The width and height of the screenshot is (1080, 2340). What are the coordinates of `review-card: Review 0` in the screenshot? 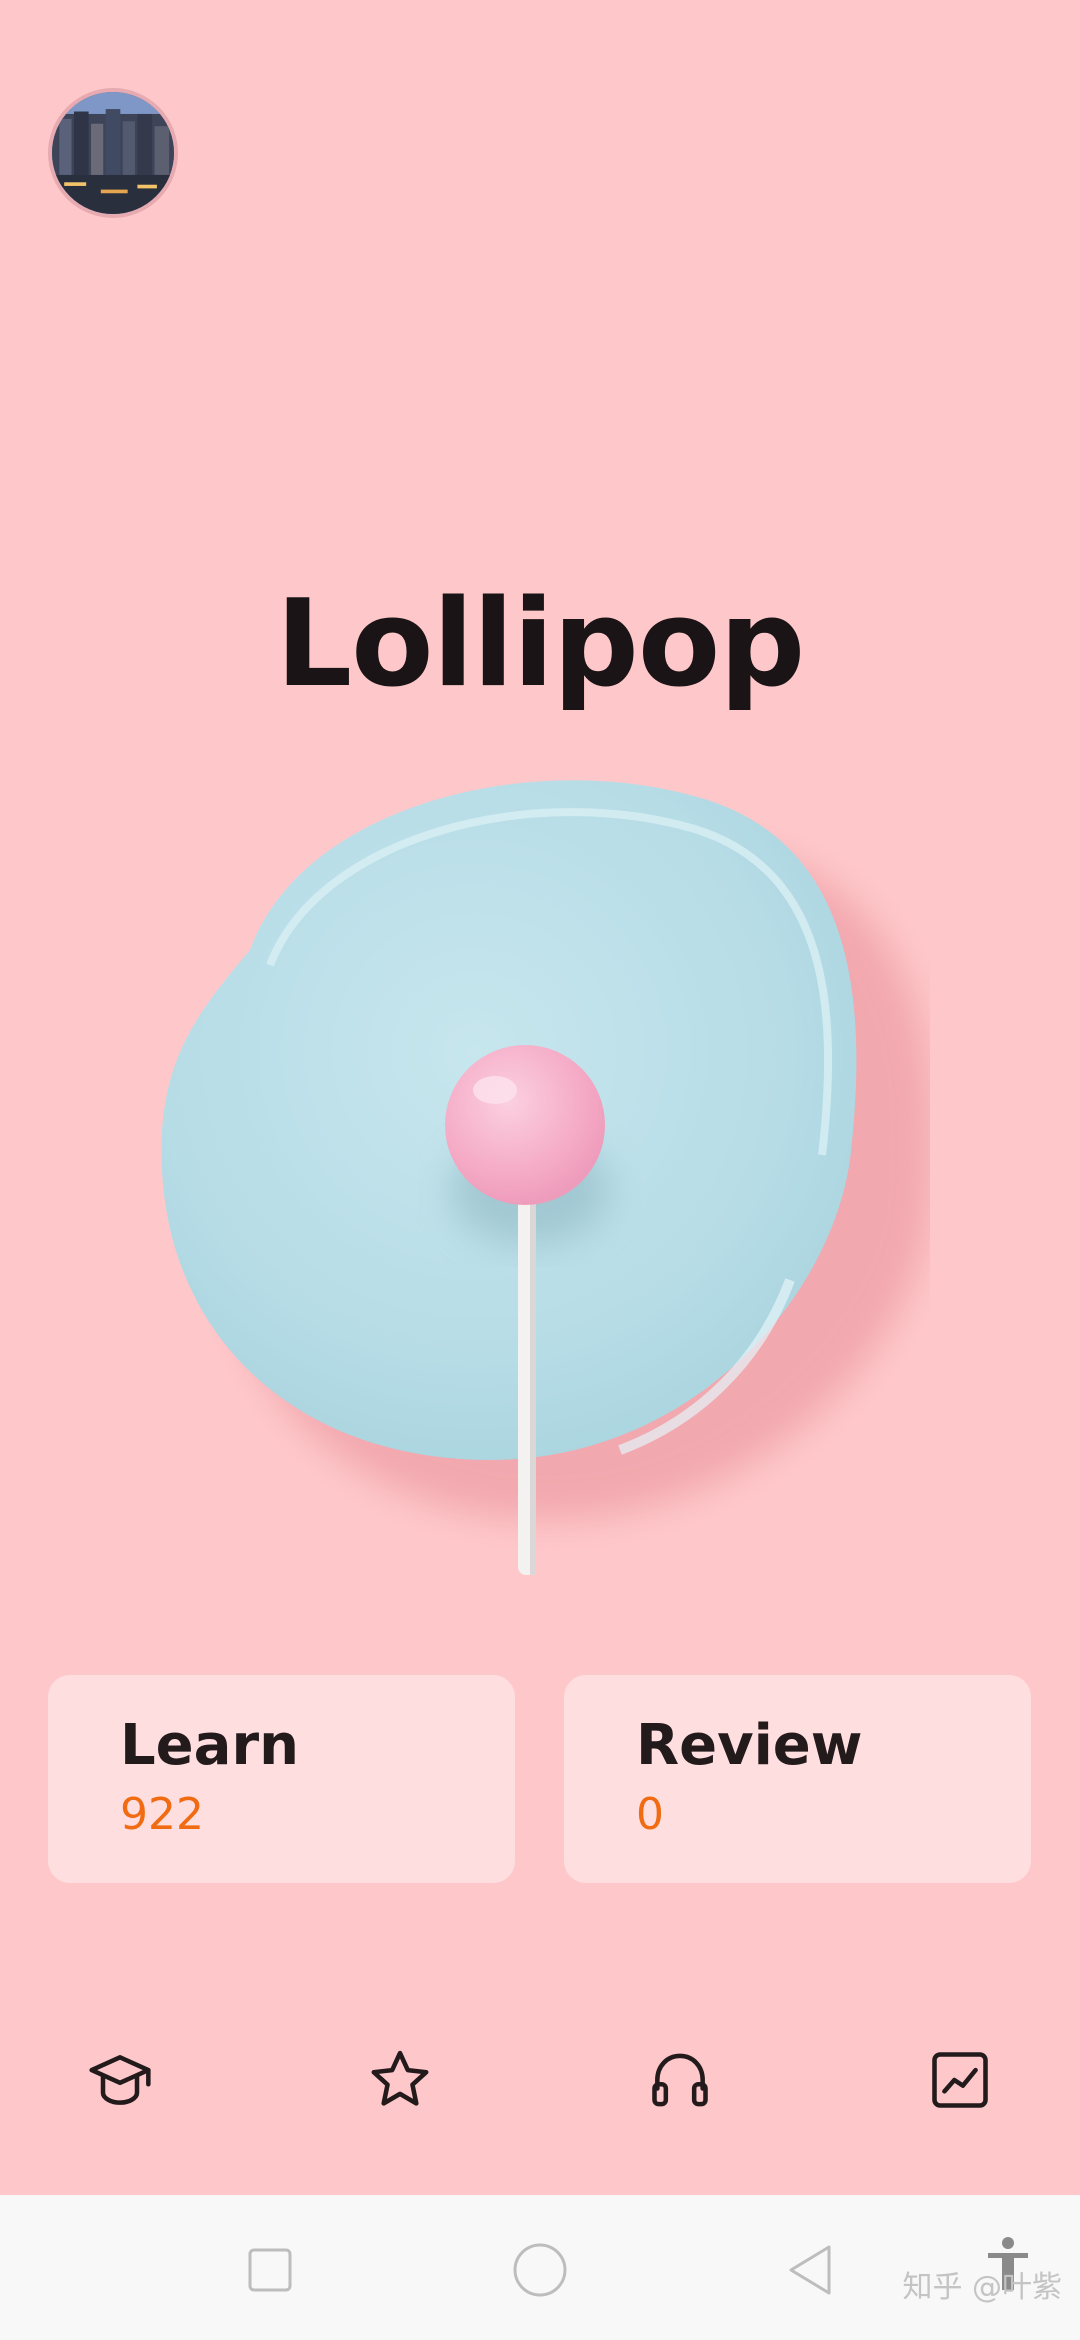 It's located at (797, 1779).